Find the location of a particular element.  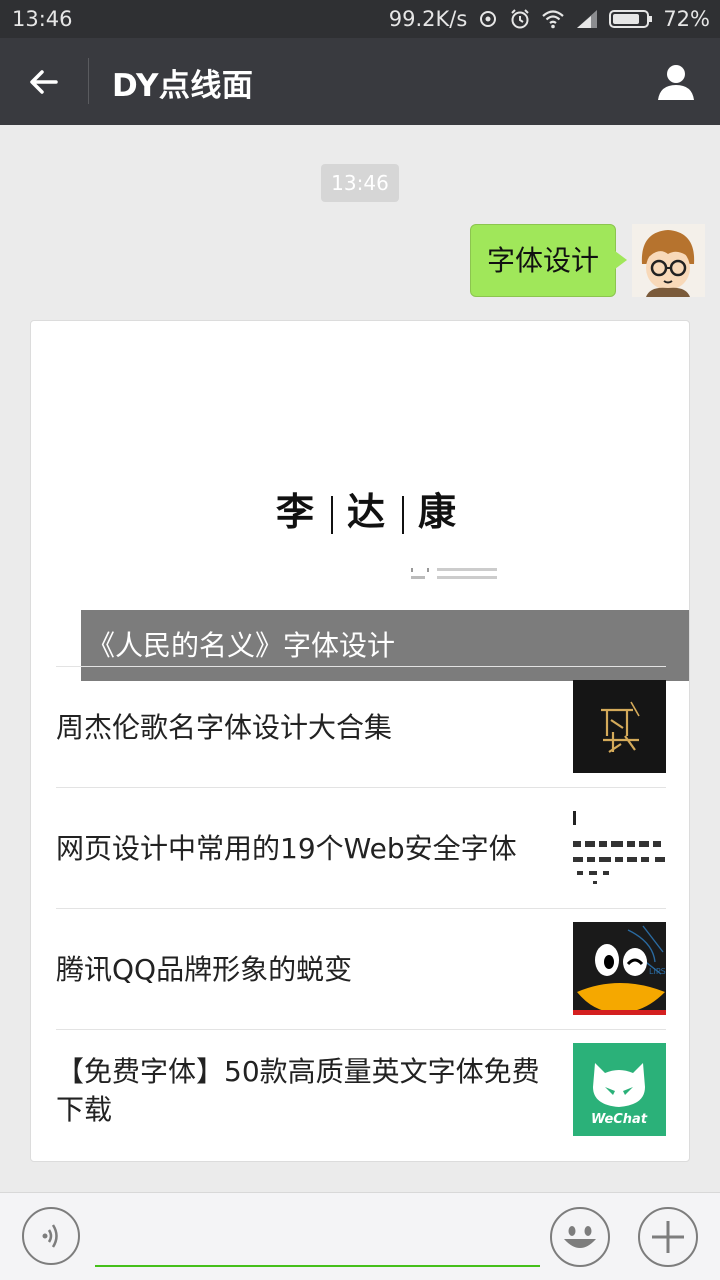

font-specimen-thumb is located at coordinates (619, 847).